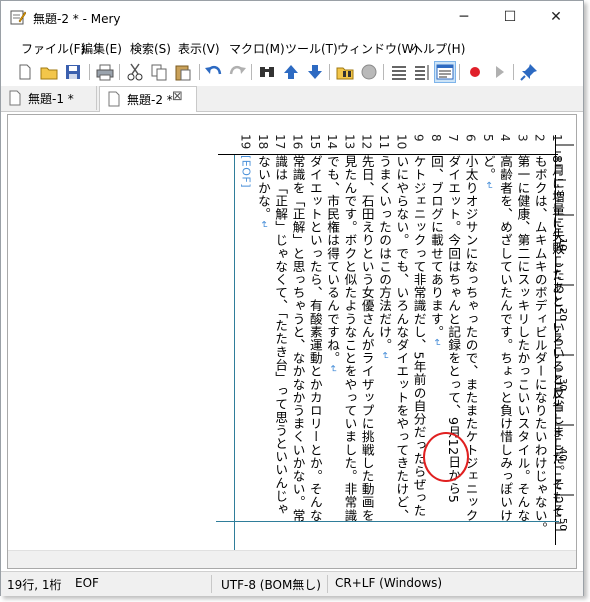 Image resolution: width=590 pixels, height=602 pixels. I want to click on menu-file: ファイル(F), so click(53, 48).